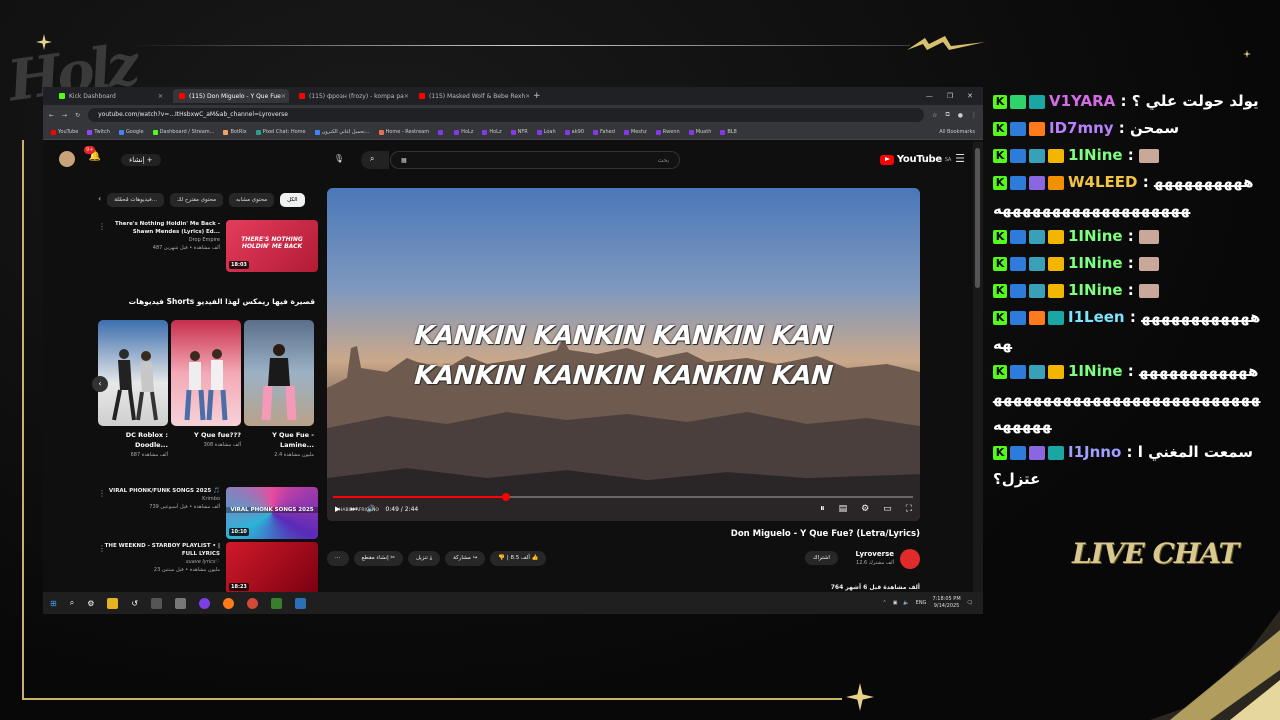  Describe the element at coordinates (280, 132) in the screenshot. I see `bookmark-item: Pixel Chat: Home` at that location.